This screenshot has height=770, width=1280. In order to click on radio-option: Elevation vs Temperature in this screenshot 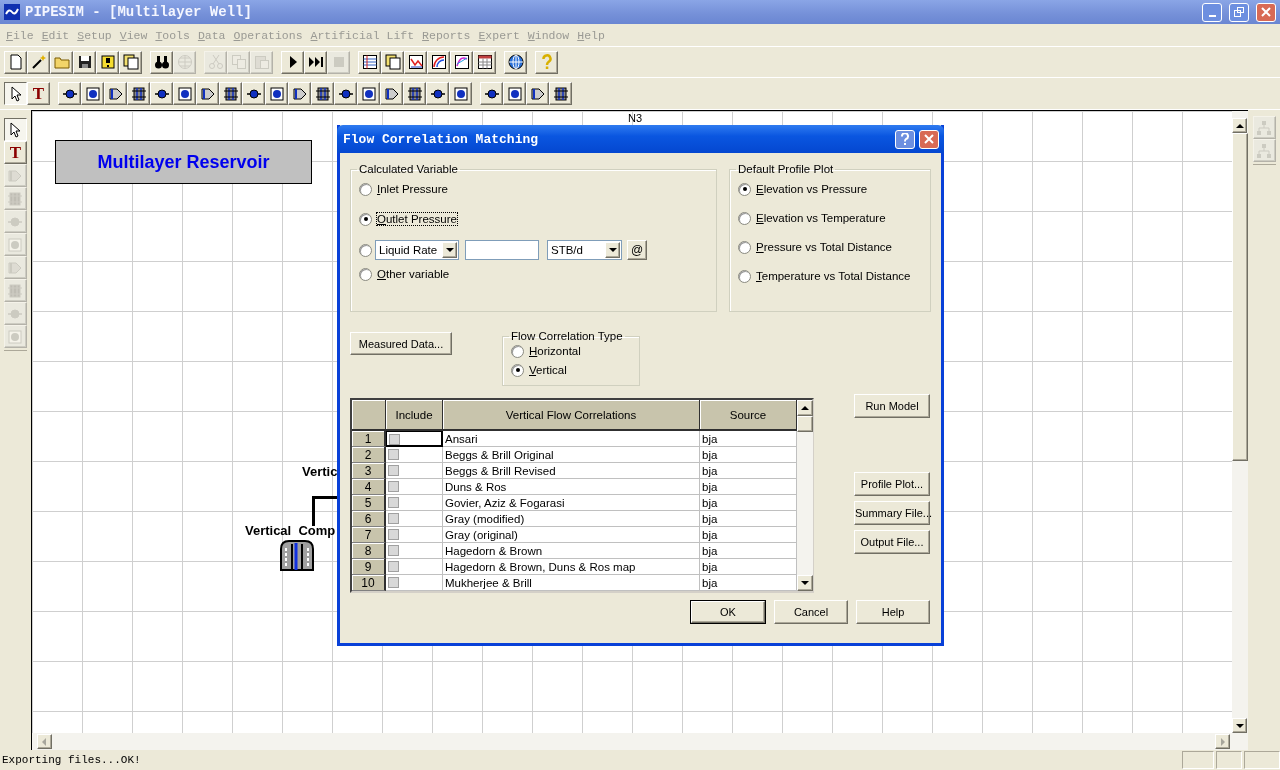, I will do `click(830, 218)`.